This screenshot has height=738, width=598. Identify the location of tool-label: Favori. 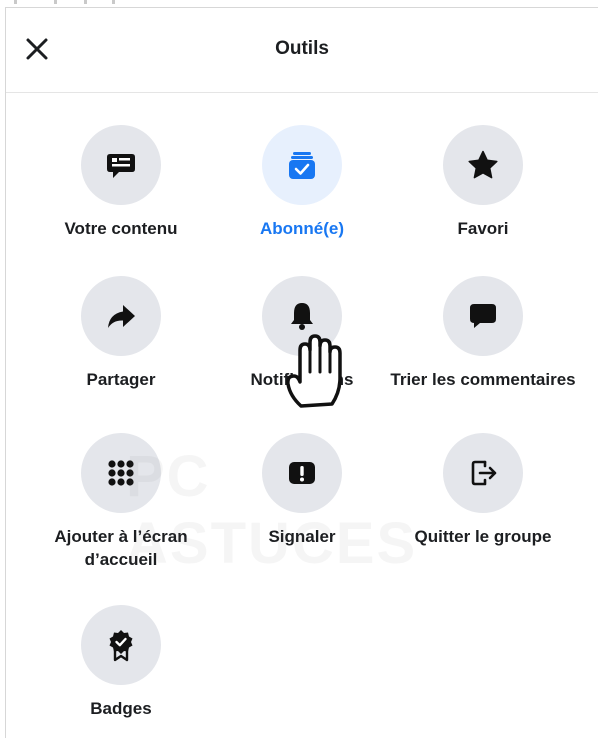
(483, 228).